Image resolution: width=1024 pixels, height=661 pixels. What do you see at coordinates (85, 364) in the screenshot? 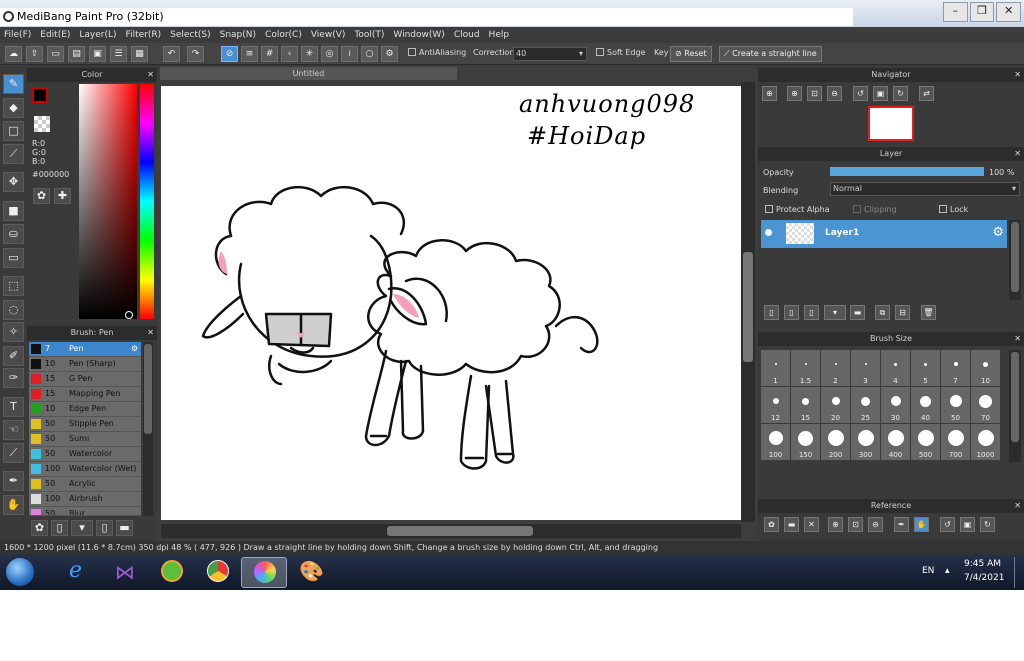
I see `brush-item: 10 Pen (Sharp)` at bounding box center [85, 364].